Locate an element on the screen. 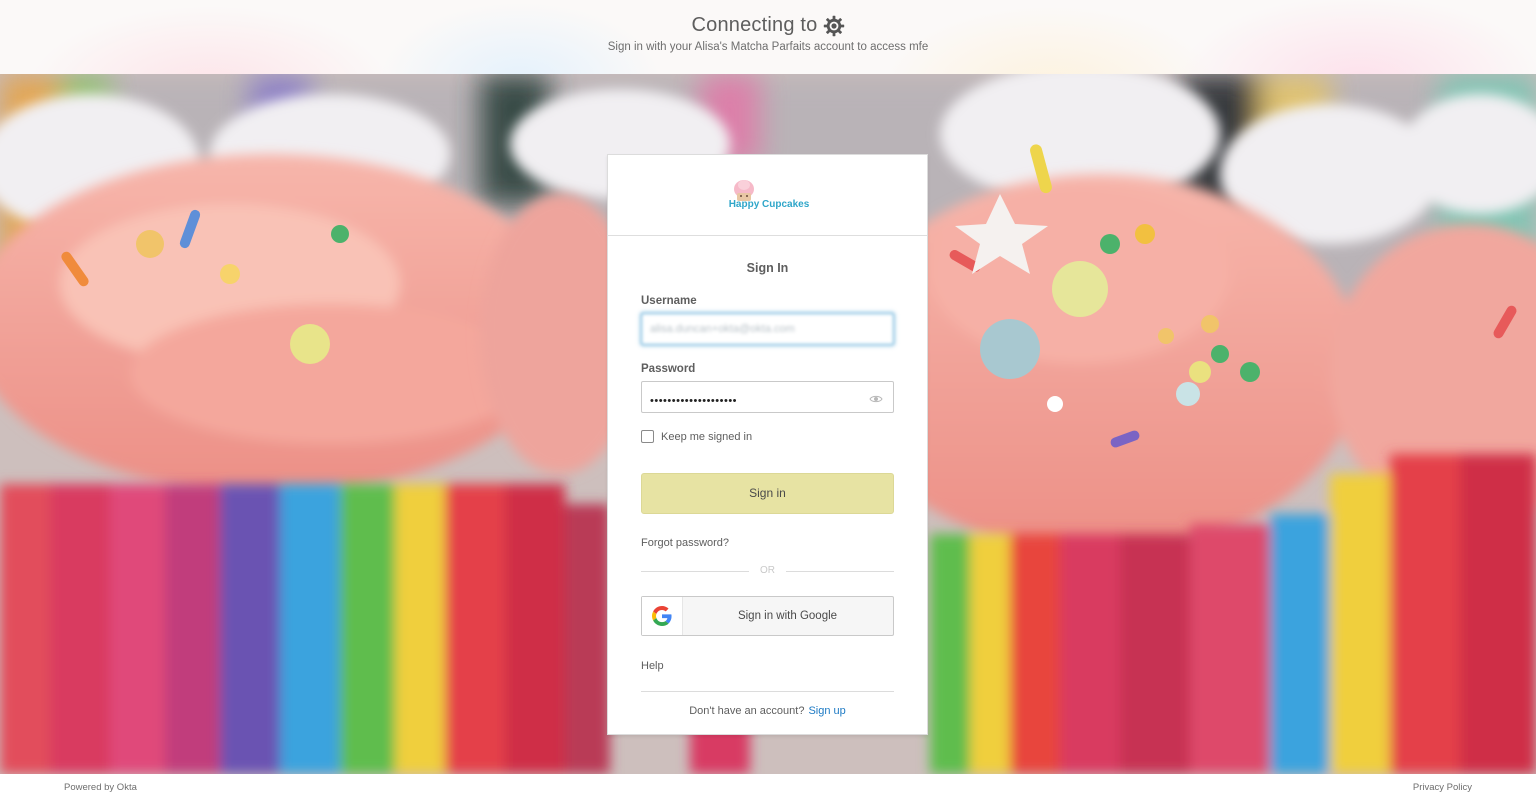 This screenshot has width=1536, height=801. help-link: Help is located at coordinates (652, 666).